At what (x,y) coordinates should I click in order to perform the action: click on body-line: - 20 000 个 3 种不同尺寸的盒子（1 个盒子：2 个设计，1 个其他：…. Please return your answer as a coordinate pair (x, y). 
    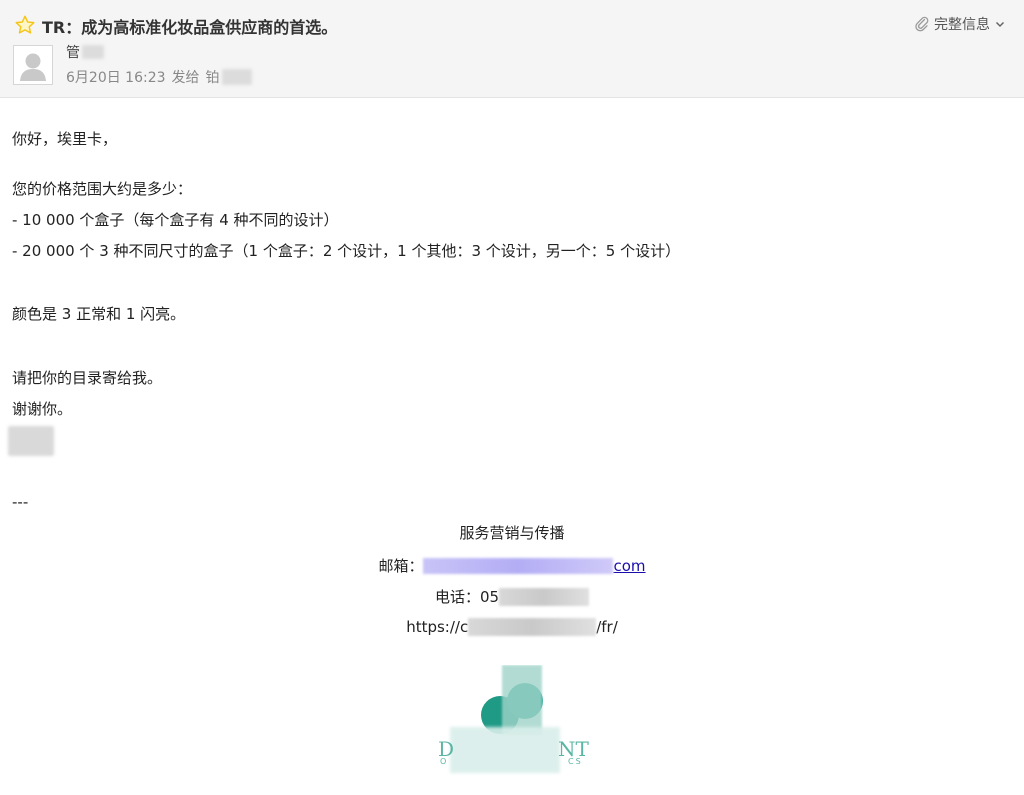
    Looking at the image, I should click on (346, 251).